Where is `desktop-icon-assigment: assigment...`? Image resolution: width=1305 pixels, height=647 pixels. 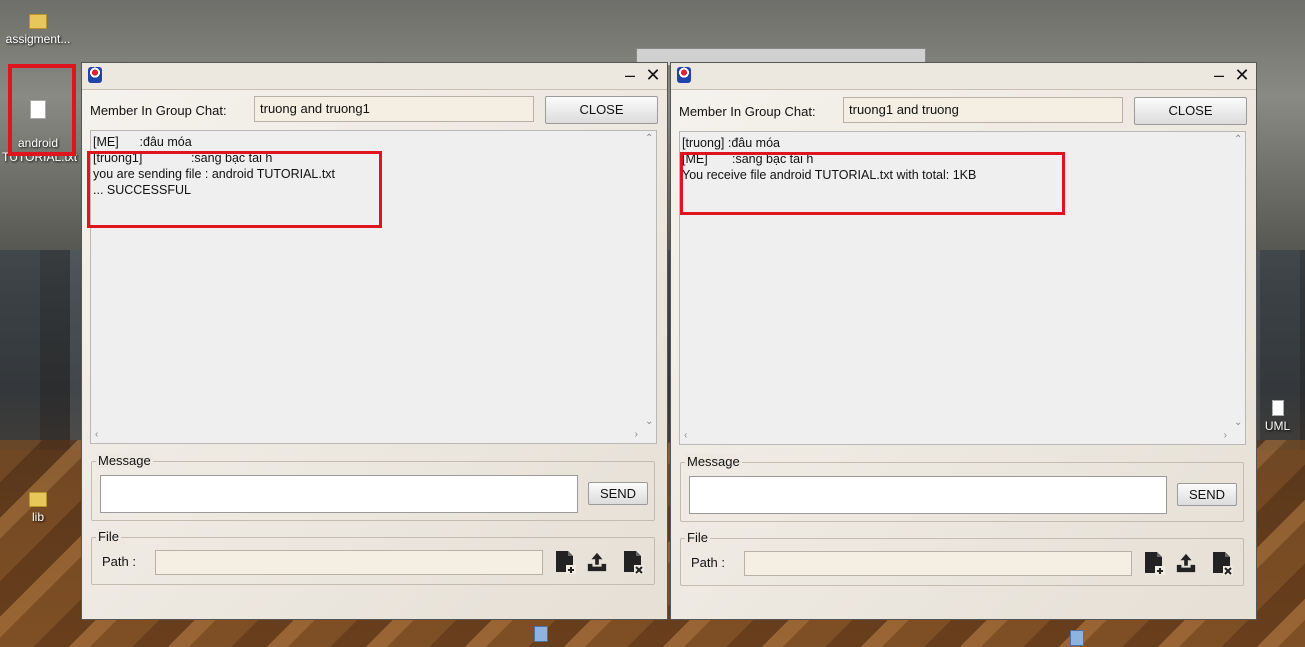 desktop-icon-assigment: assigment... is located at coordinates (38, 30).